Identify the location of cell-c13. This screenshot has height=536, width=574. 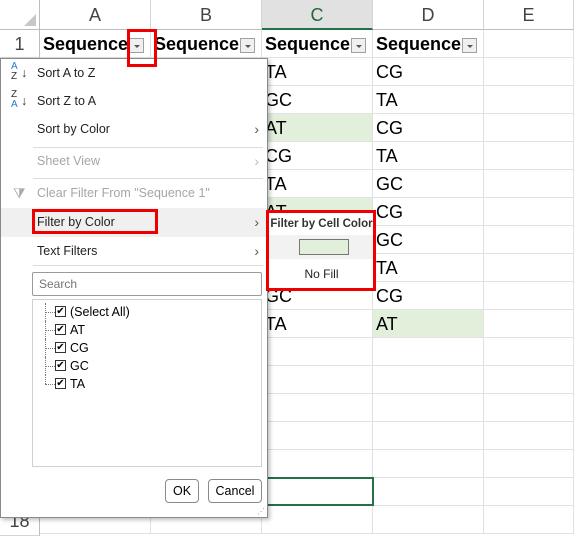
(317, 380).